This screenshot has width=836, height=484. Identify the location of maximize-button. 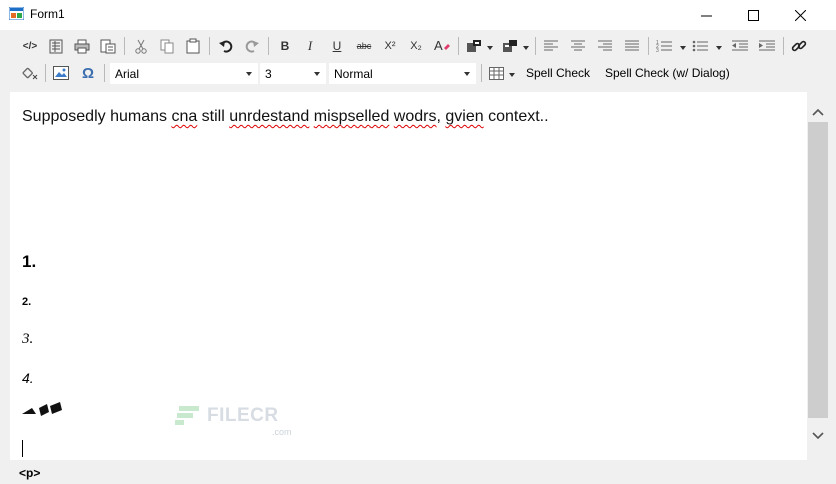
(753, 15).